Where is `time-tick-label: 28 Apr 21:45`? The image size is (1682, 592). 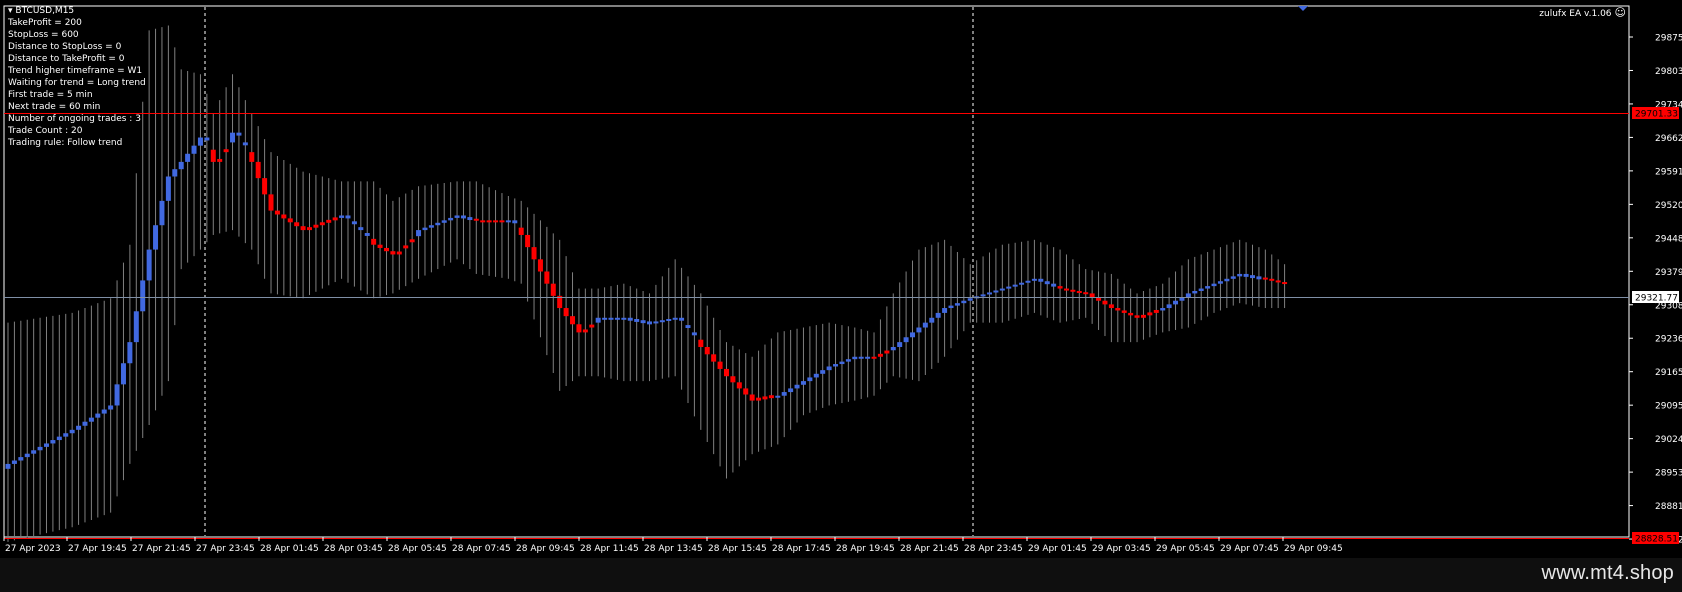 time-tick-label: 28 Apr 21:45 is located at coordinates (929, 549).